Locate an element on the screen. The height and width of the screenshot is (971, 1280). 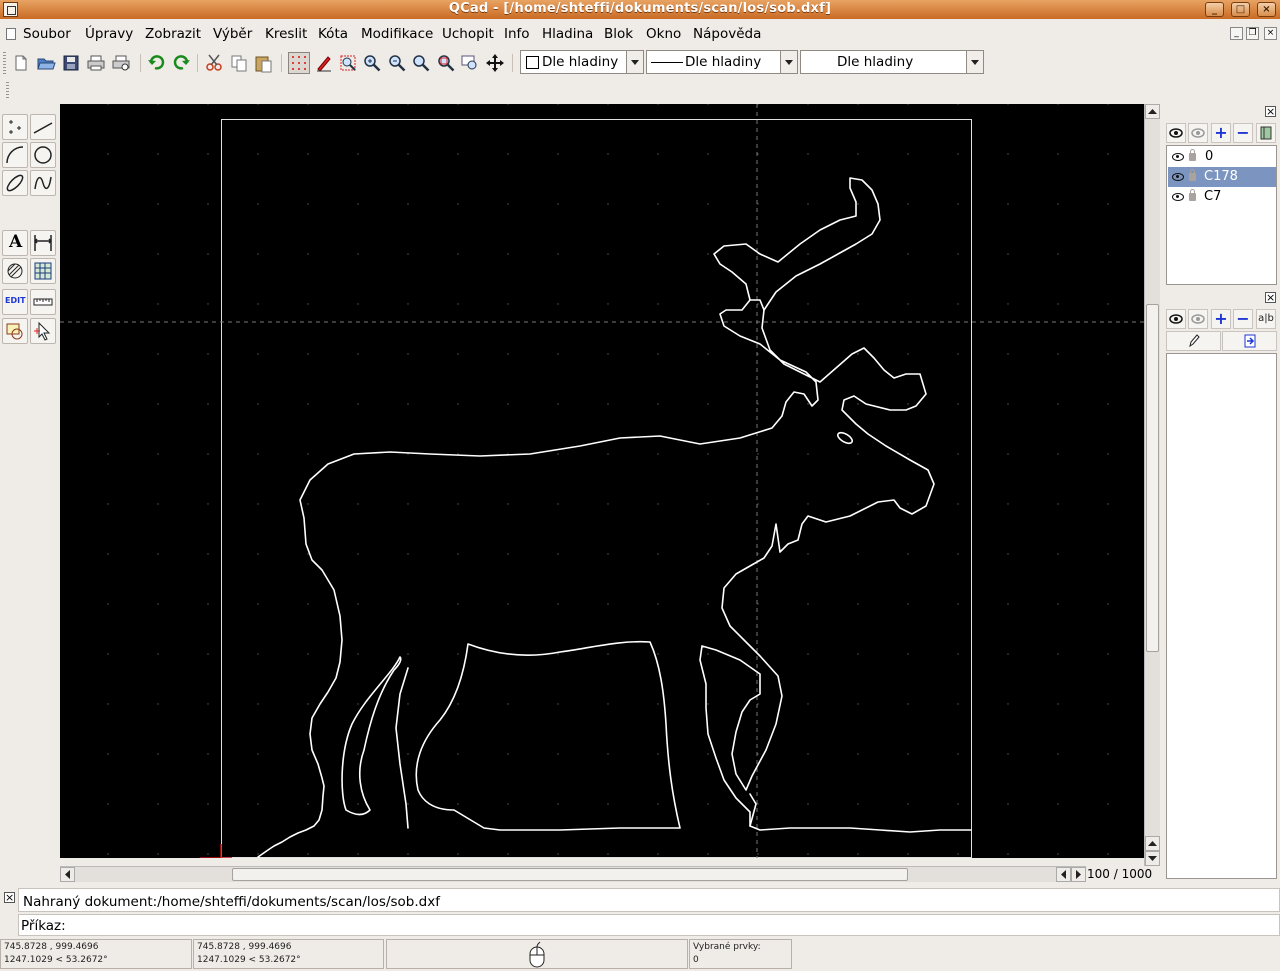
edit-tool-button: EDIT is located at coordinates (15, 302).